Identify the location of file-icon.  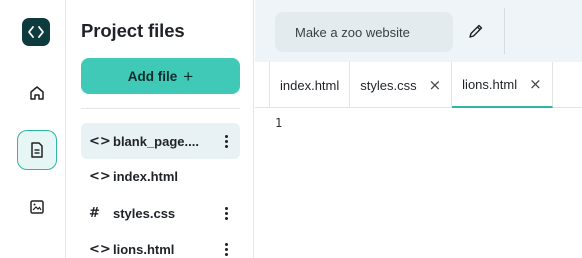
(37, 150).